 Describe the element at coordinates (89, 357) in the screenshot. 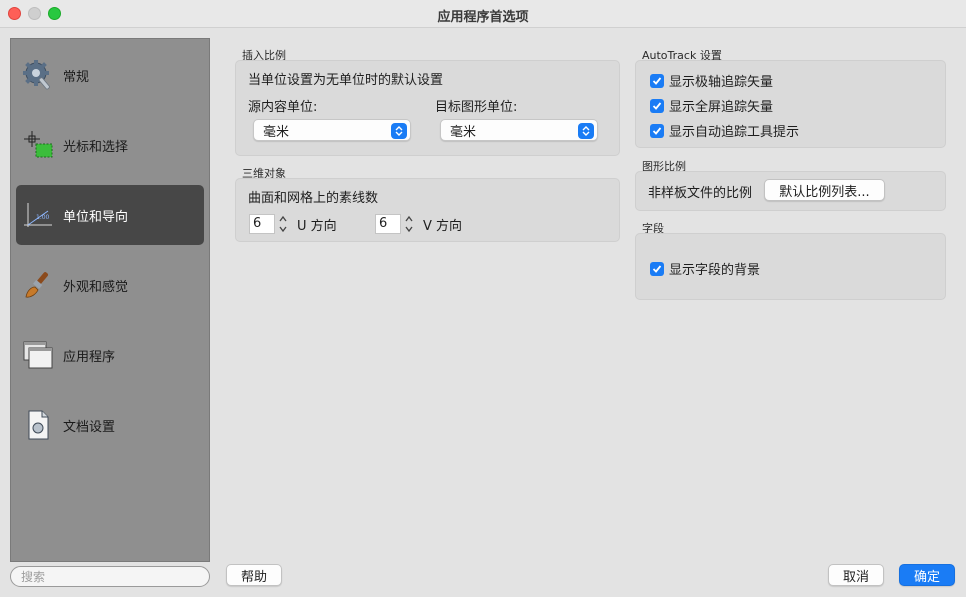

I see `sidebar-item-label: 应用程序` at that location.